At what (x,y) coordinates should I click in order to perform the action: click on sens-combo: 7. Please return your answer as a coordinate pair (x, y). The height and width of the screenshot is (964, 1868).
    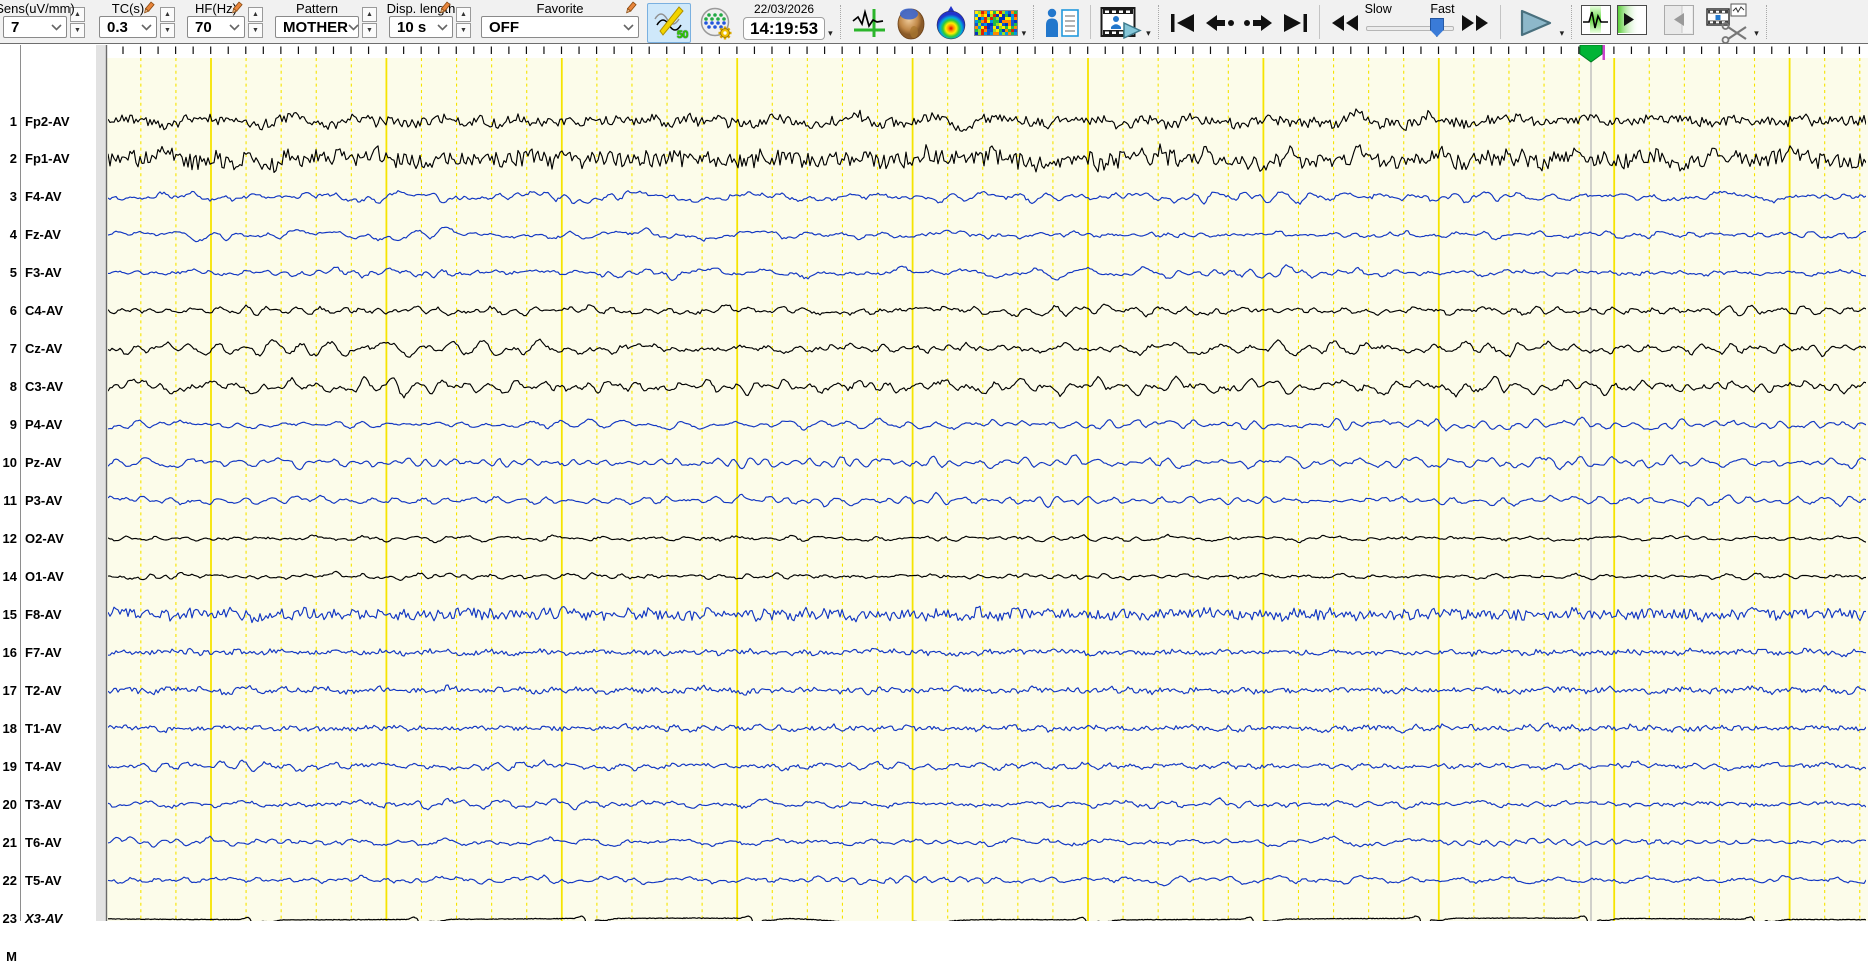
    Looking at the image, I should click on (35, 27).